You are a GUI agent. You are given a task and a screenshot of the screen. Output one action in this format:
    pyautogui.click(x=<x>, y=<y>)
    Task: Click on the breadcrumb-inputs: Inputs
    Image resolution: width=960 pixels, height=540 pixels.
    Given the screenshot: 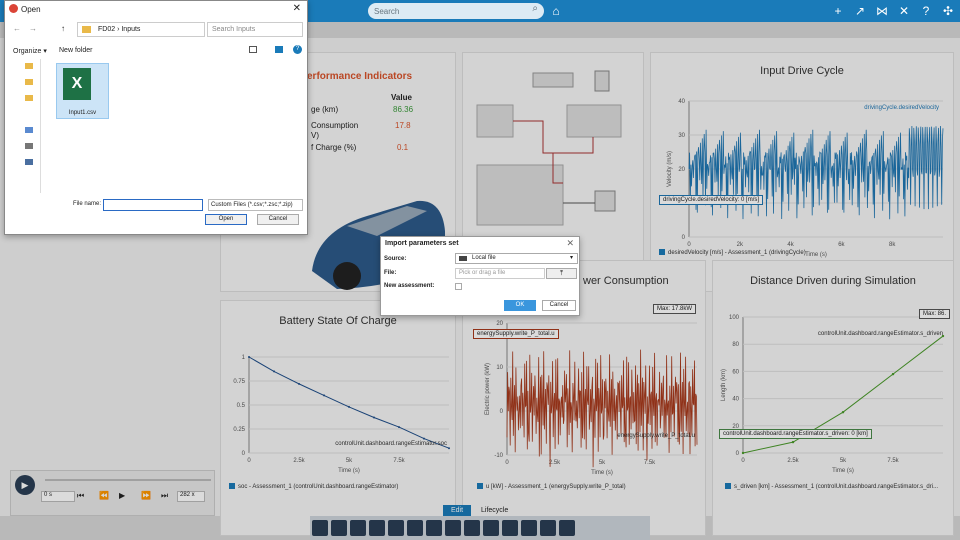 What is the action you would take?
    pyautogui.click(x=130, y=29)
    